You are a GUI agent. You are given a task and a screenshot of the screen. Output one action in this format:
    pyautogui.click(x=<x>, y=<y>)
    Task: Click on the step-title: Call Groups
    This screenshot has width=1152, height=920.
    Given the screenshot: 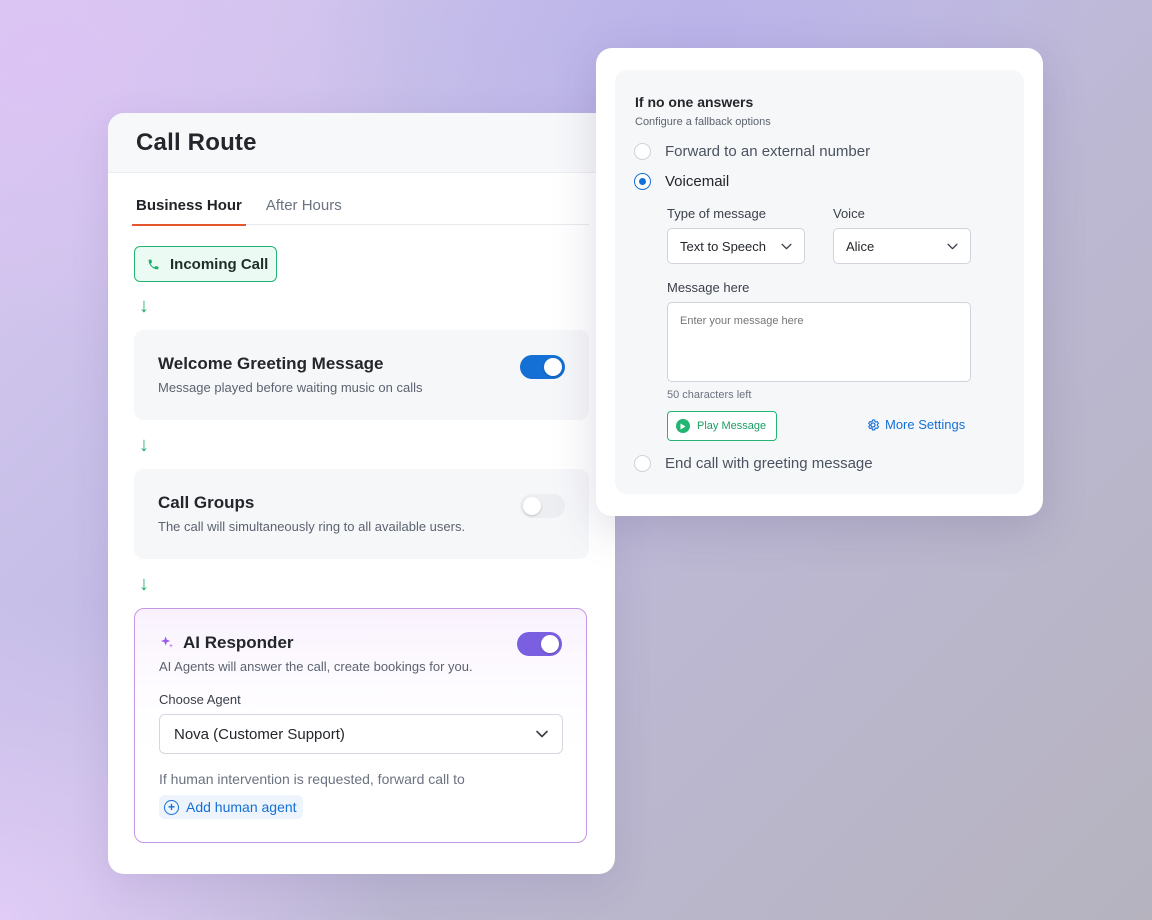 What is the action you would take?
    pyautogui.click(x=206, y=502)
    